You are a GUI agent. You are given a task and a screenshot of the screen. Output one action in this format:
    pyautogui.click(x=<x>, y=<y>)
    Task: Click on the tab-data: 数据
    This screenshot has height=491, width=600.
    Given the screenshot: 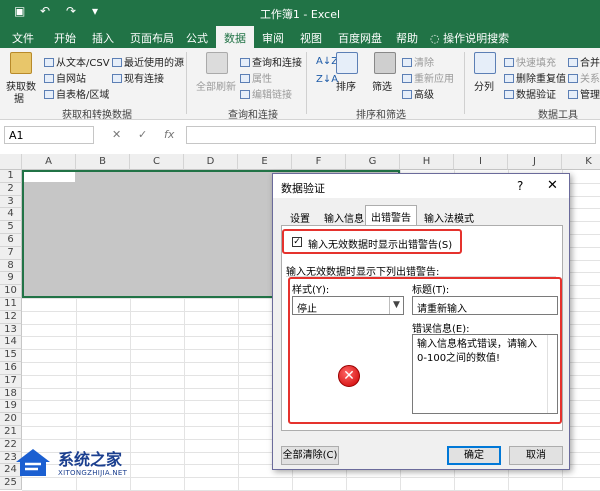 What is the action you would take?
    pyautogui.click(x=235, y=37)
    